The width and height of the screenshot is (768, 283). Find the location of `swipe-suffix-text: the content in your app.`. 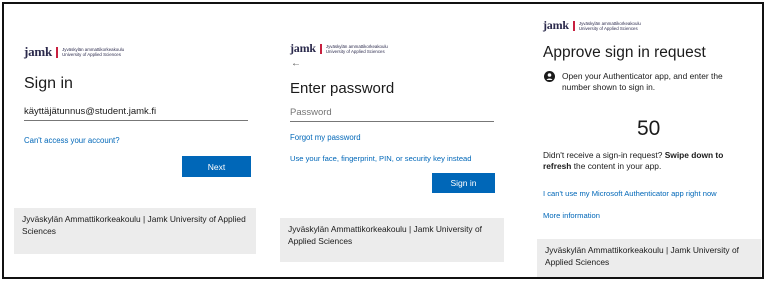

swipe-suffix-text: the content in your app. is located at coordinates (617, 166).